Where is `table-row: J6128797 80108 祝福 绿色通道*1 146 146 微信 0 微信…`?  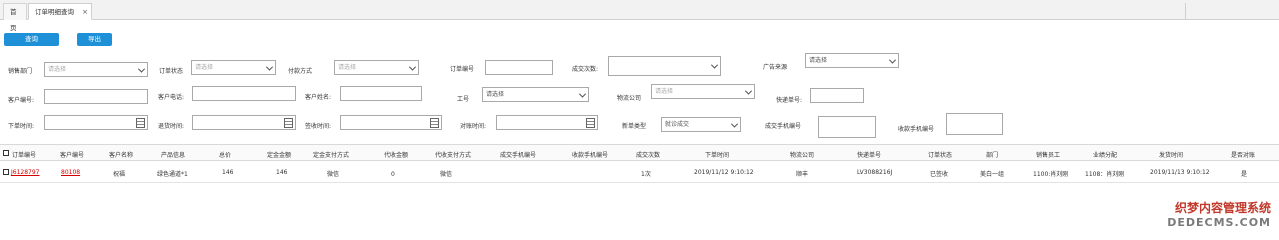 table-row: J6128797 80108 祝福 绿色通道*1 146 146 微信 0 微信… is located at coordinates (639, 172).